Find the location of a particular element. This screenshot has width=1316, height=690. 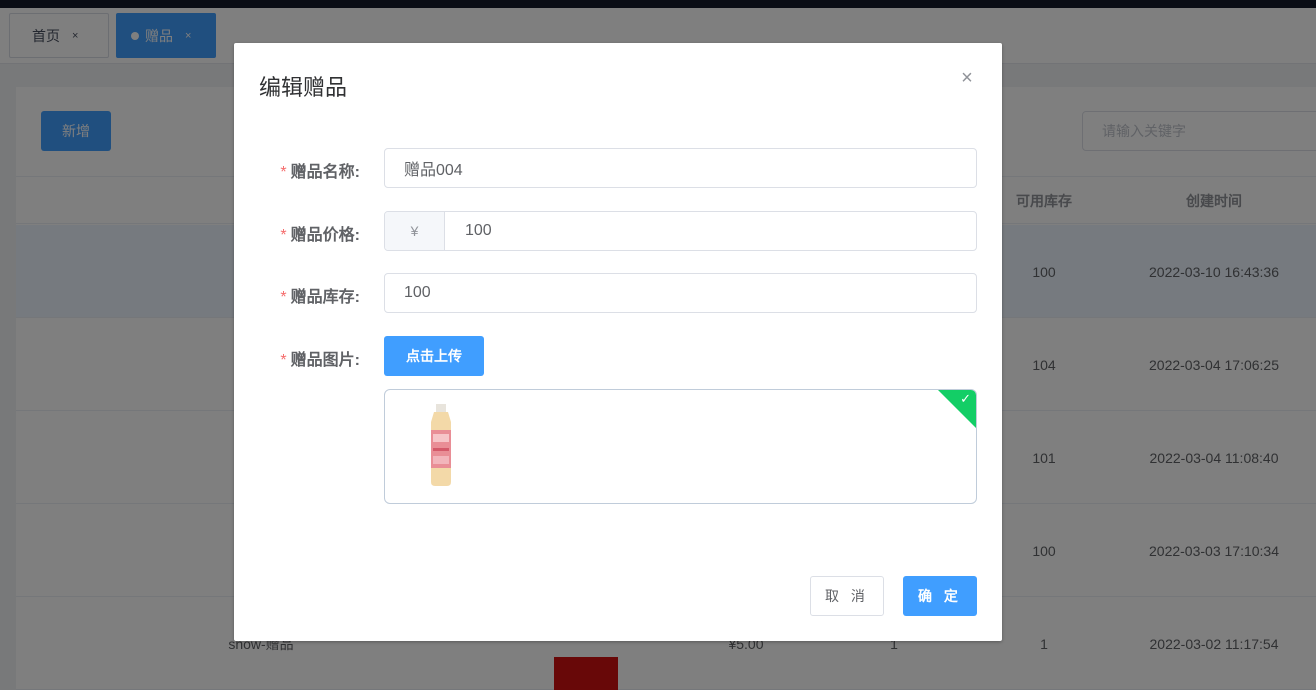

cancel-button: 取 消 is located at coordinates (847, 596).